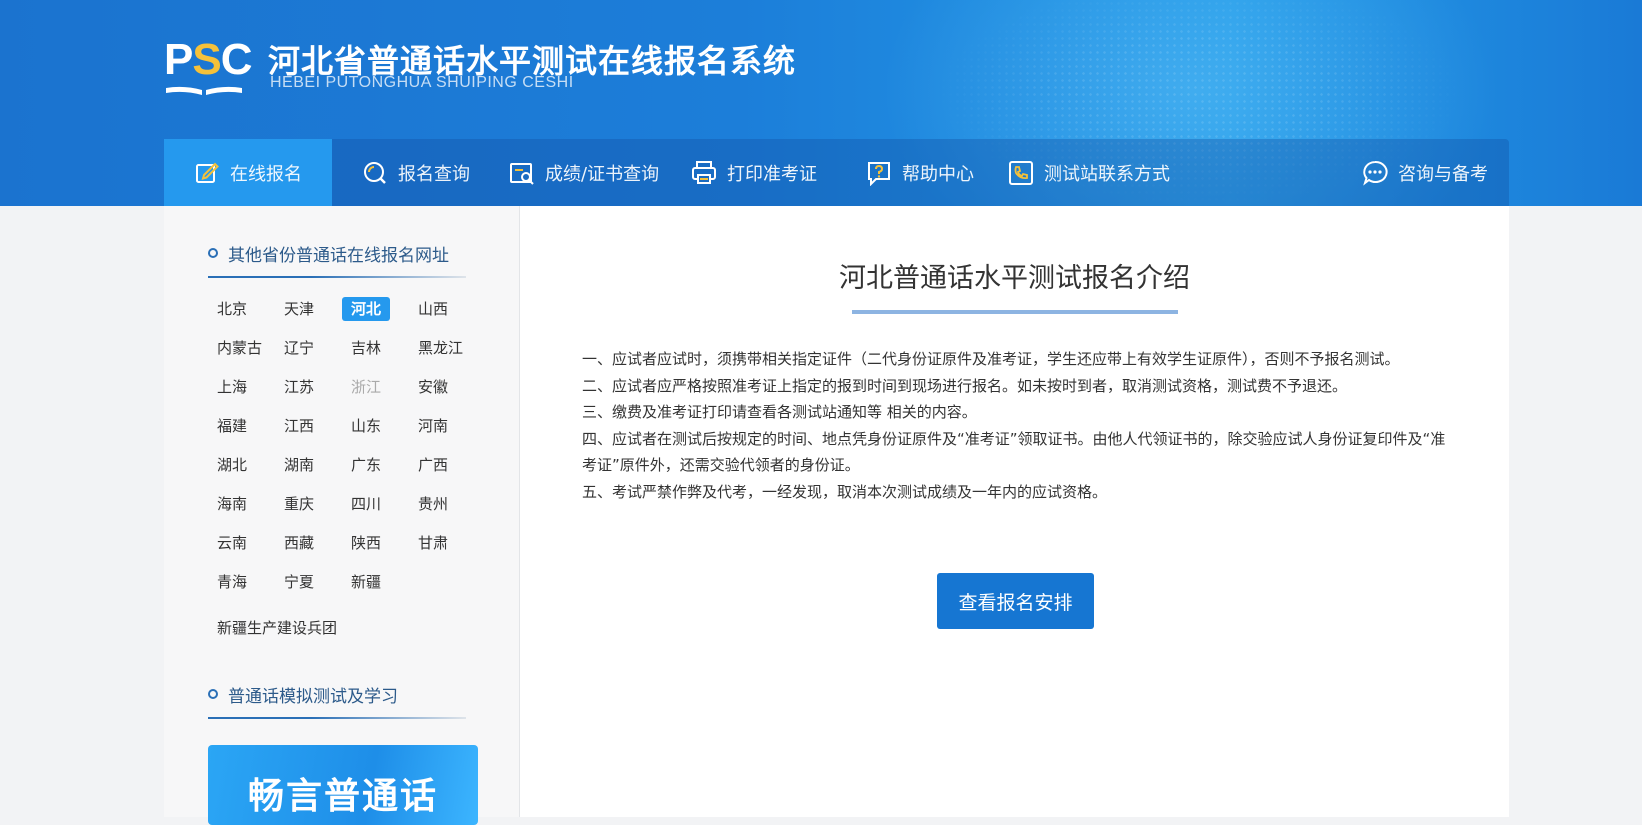 Image resolution: width=1642 pixels, height=825 pixels. What do you see at coordinates (434, 174) in the screenshot?
I see `nav-label: 报名查询` at bounding box center [434, 174].